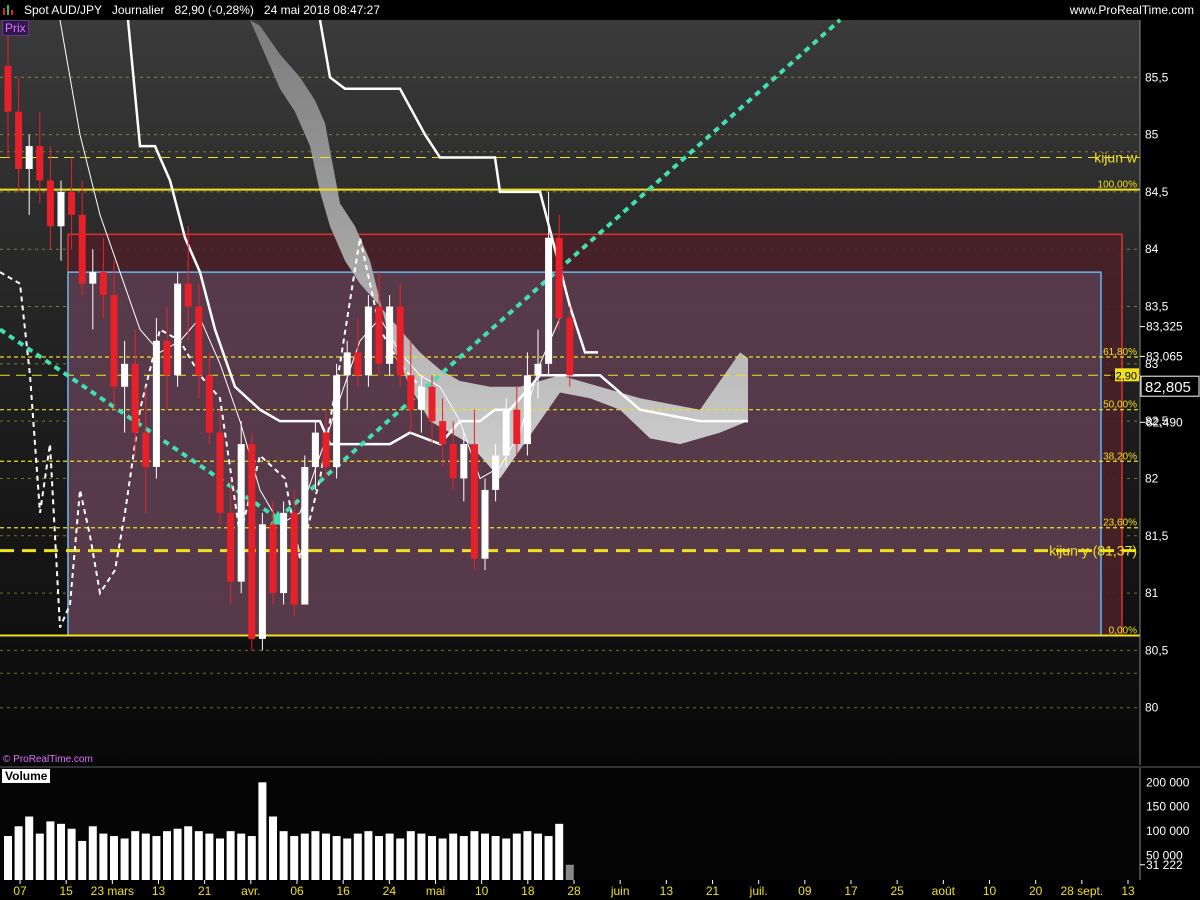  What do you see at coordinates (482, 891) in the screenshot?
I see `x-axis-label: 10` at bounding box center [482, 891].